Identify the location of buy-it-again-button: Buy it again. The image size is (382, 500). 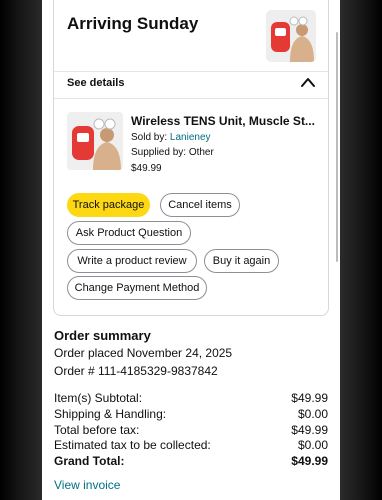
(241, 261).